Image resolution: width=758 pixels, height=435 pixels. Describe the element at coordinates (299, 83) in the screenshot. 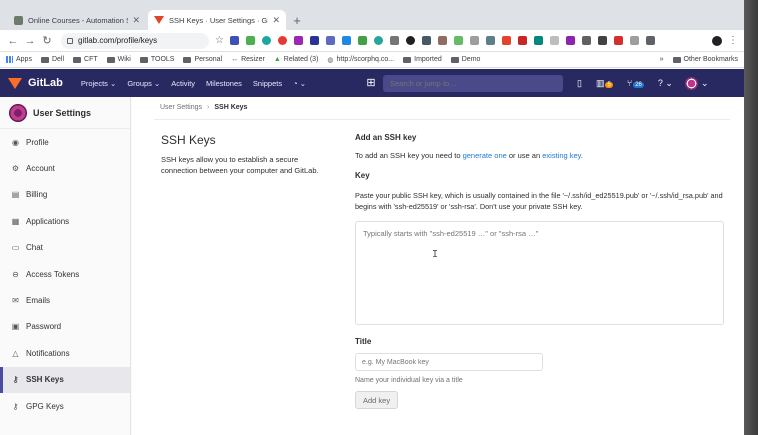

I see `speedometer-icon: ◔ ⌄` at that location.